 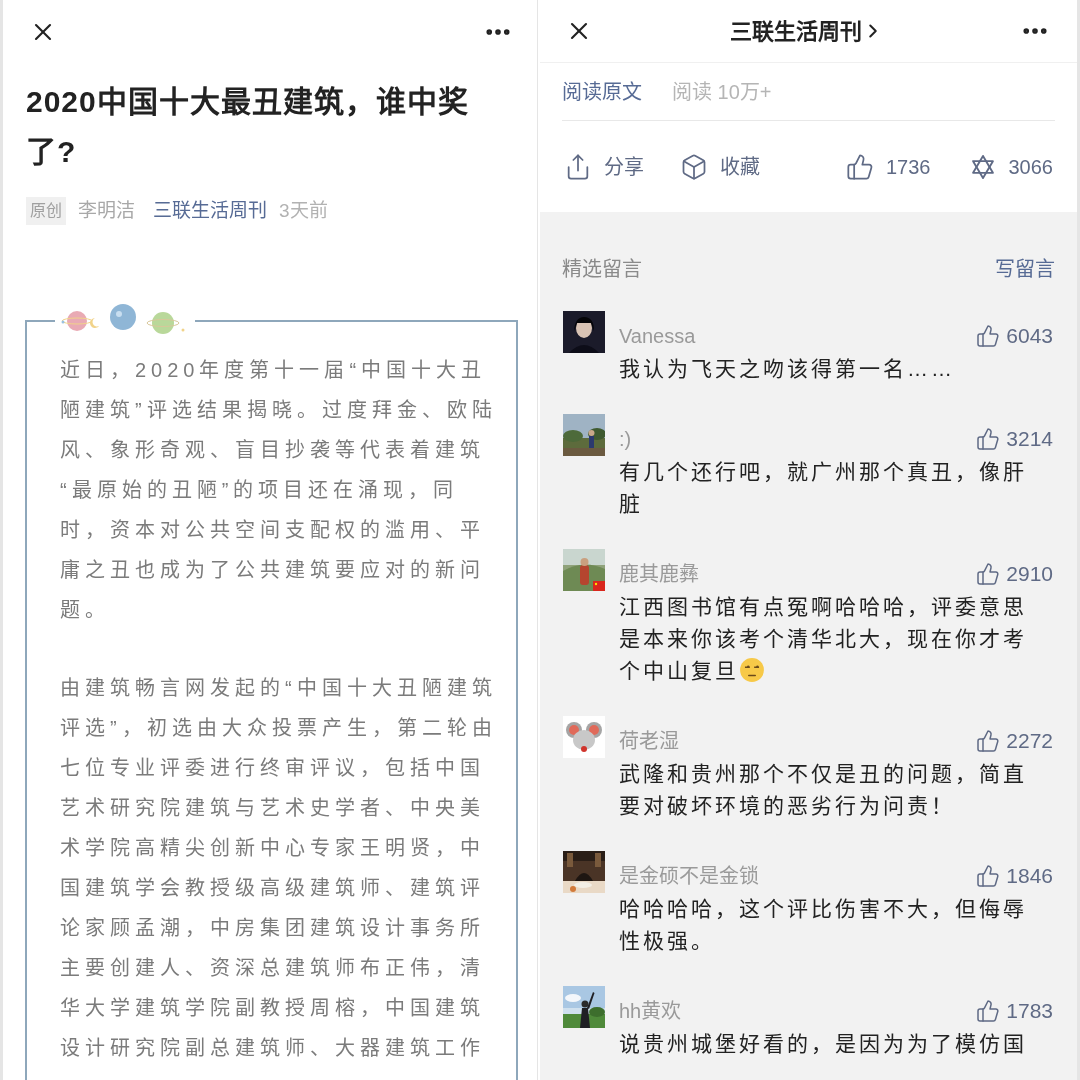 What do you see at coordinates (602, 269) in the screenshot?
I see `comments-heading: 精选留言` at bounding box center [602, 269].